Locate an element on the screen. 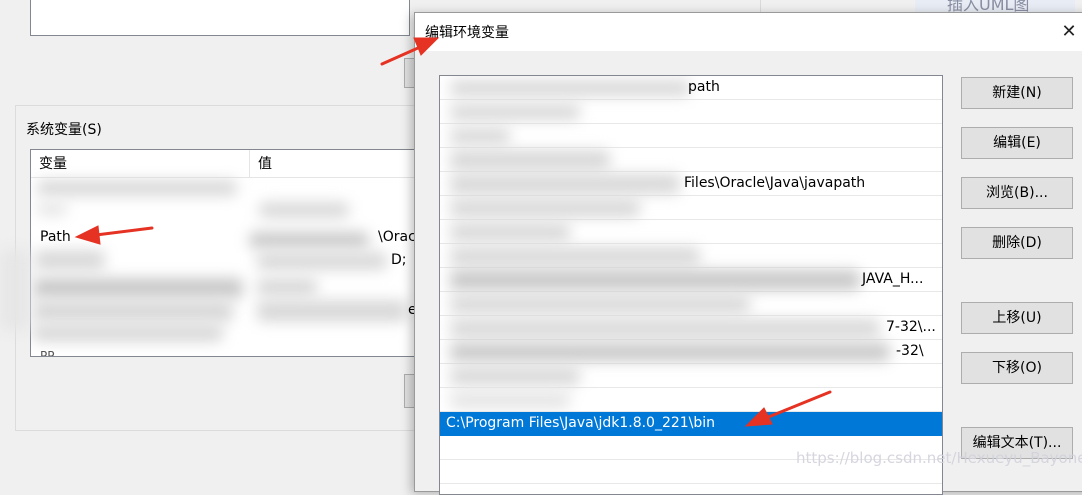  system-variables-label: 系统变量(S) is located at coordinates (64, 129).